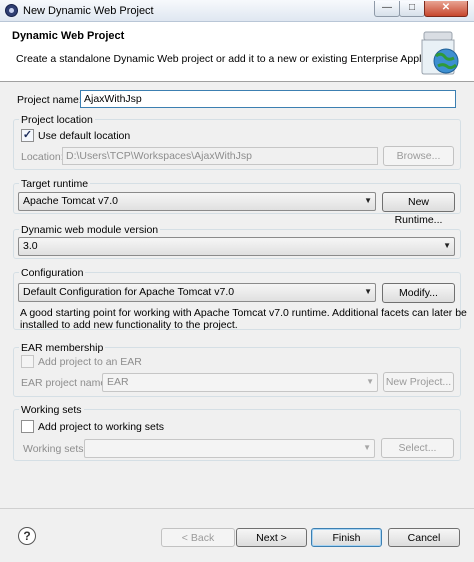 This screenshot has width=474, height=562. I want to click on module-version-title: Dynamic web module version, so click(90, 230).